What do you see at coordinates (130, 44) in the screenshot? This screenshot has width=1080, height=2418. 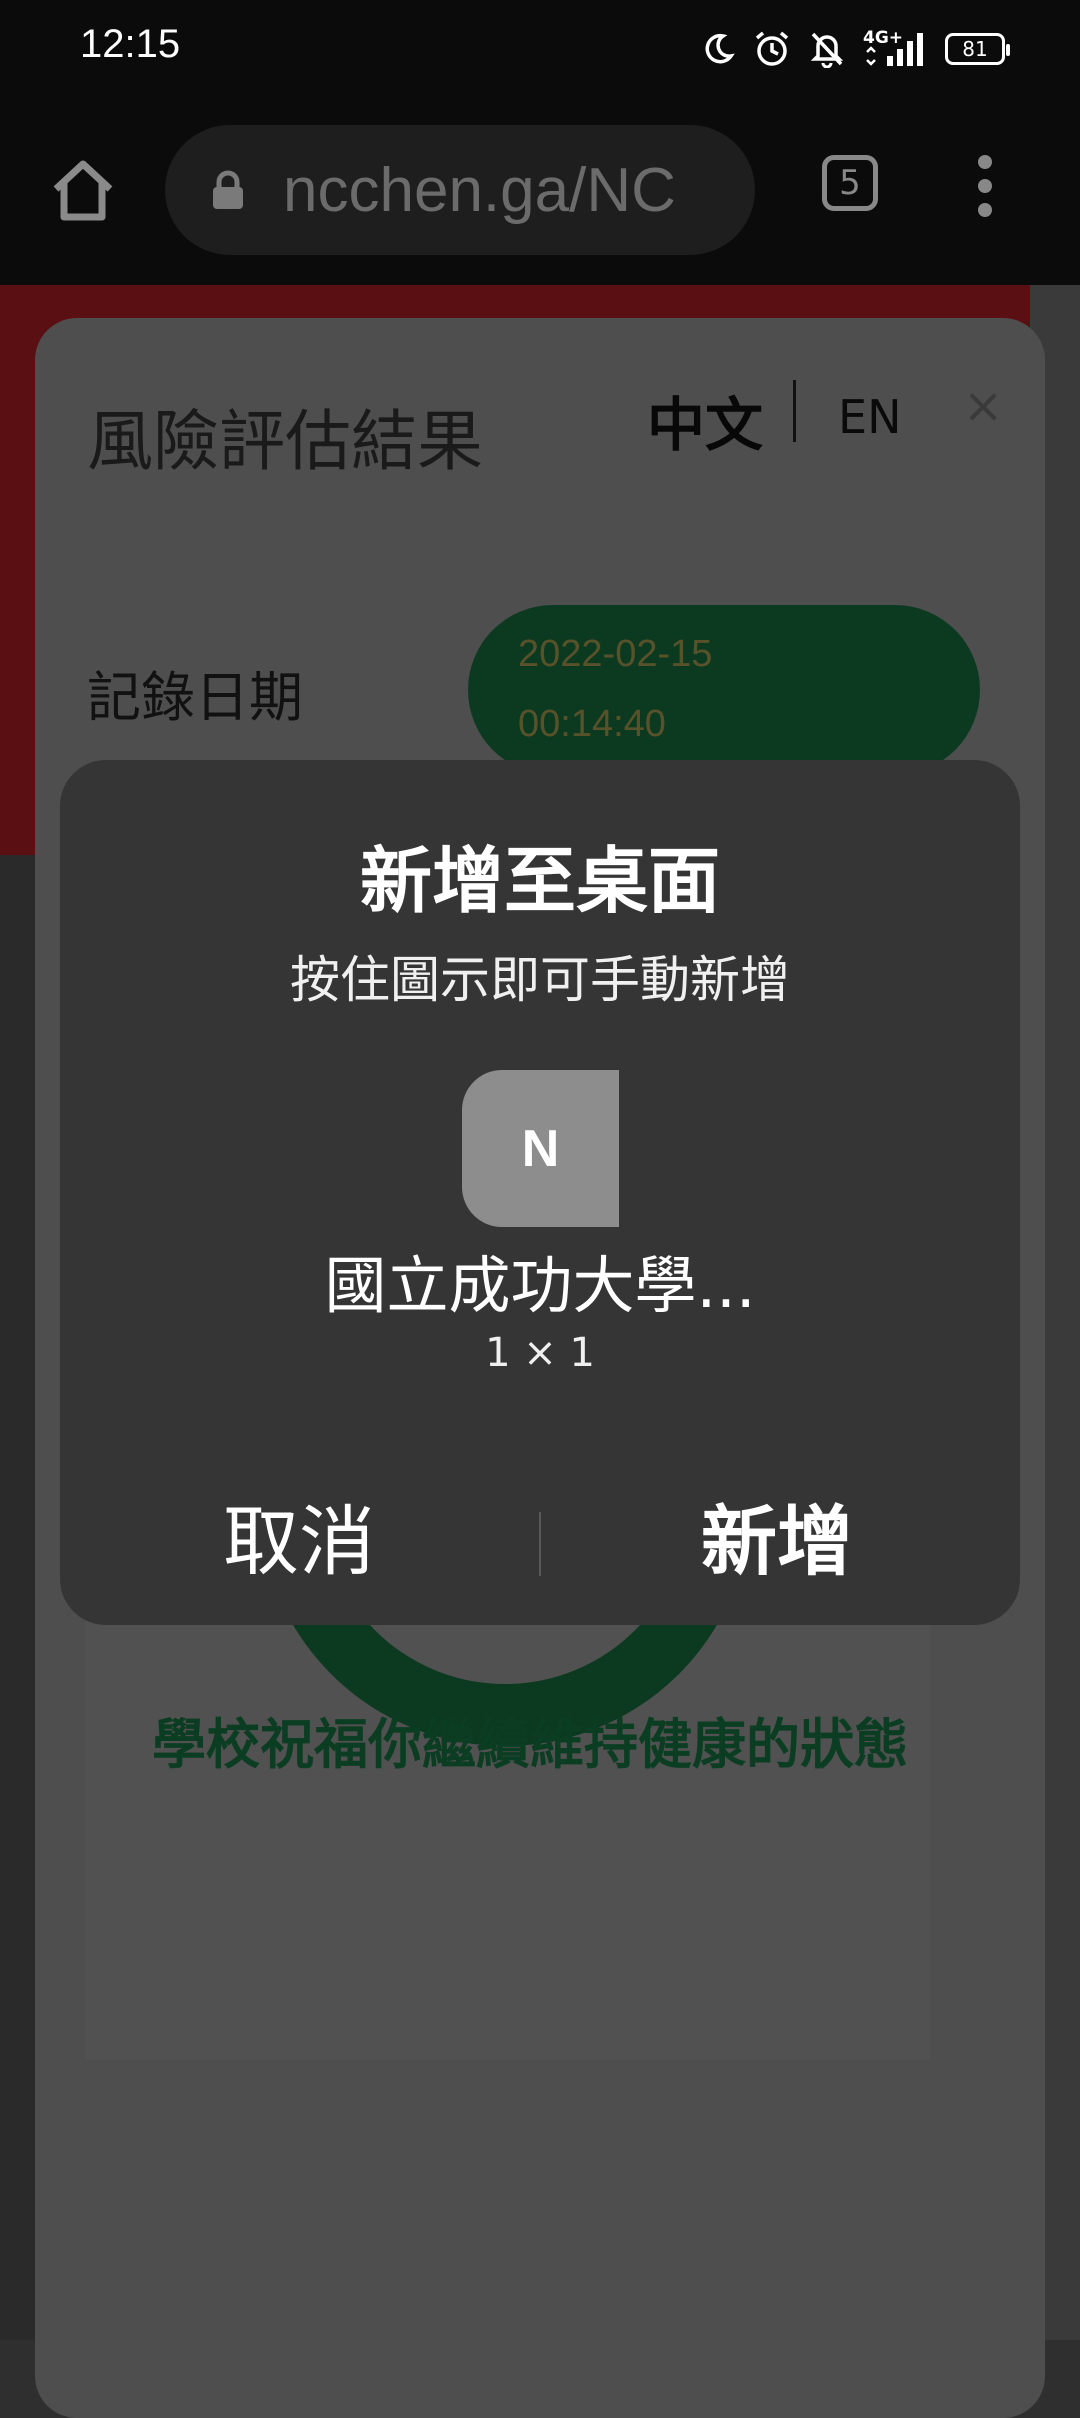 I see `status-time: 12:15` at bounding box center [130, 44].